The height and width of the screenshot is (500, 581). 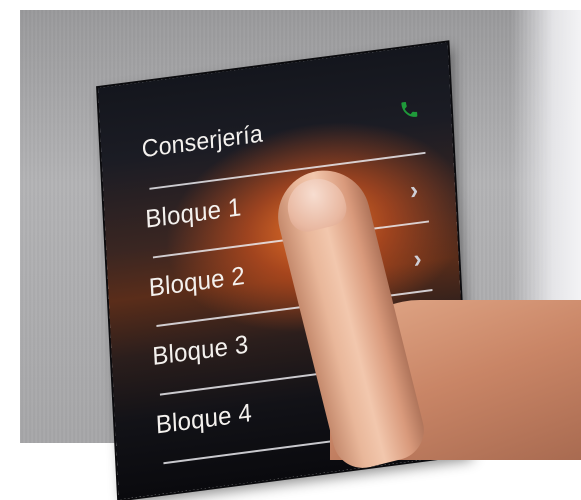 What do you see at coordinates (197, 281) in the screenshot?
I see `bloque-2-label: Bloque 2` at bounding box center [197, 281].